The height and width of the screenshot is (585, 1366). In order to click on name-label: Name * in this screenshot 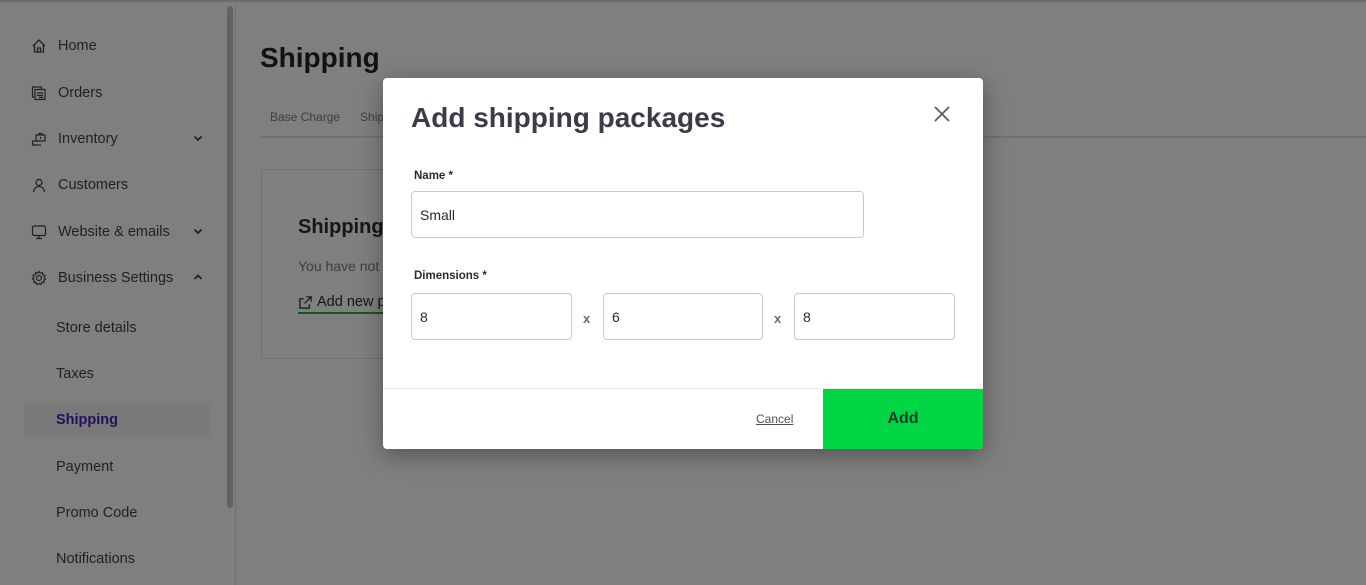, I will do `click(433, 176)`.